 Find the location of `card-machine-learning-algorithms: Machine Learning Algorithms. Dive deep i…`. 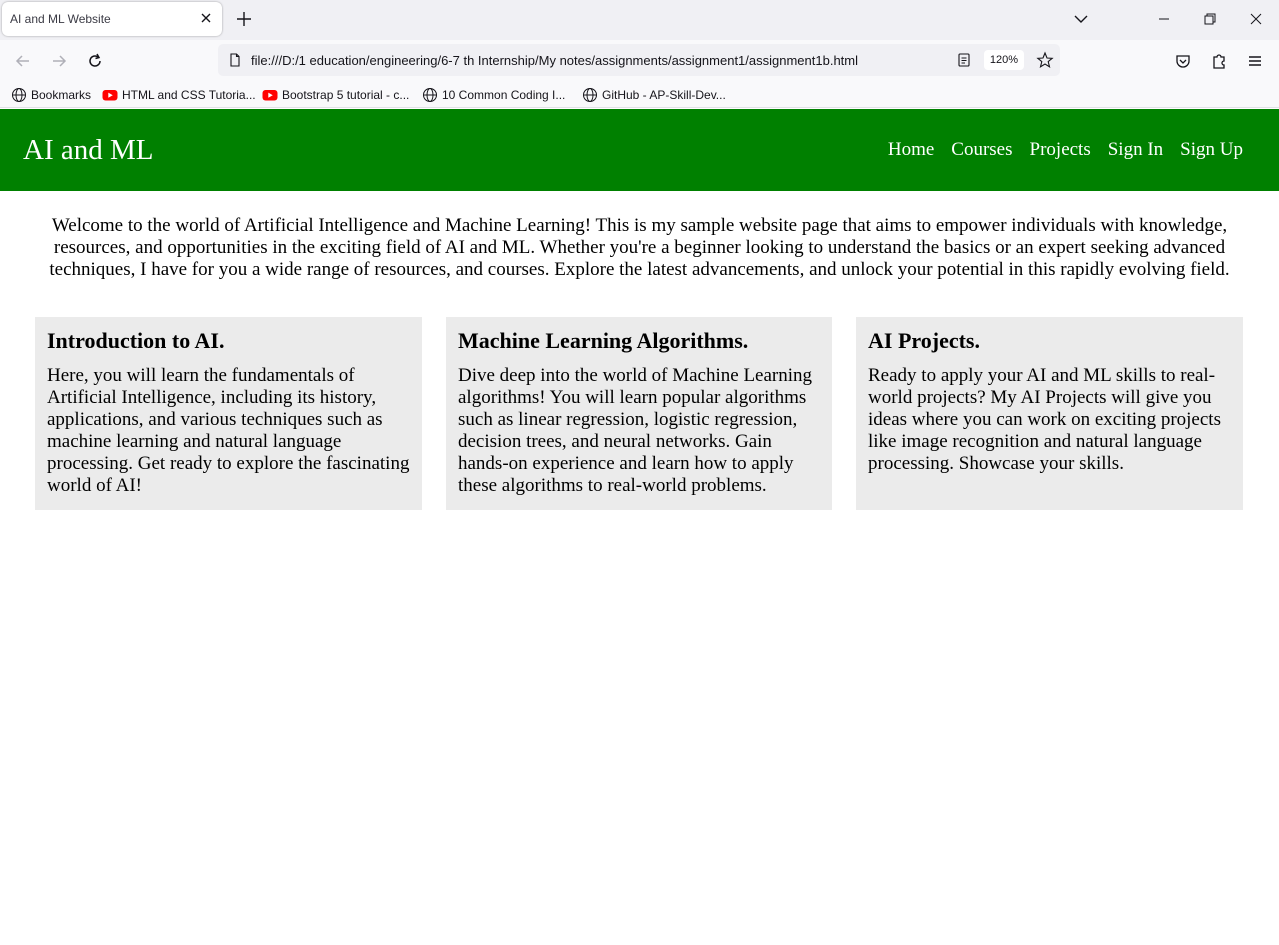

card-machine-learning-algorithms: Machine Learning Algorithms. Dive deep i… is located at coordinates (639, 413).